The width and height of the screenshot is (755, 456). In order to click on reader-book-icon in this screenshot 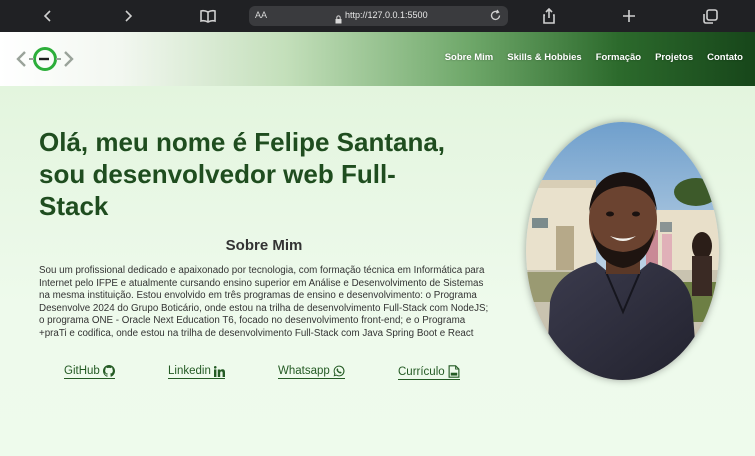, I will do `click(208, 16)`.